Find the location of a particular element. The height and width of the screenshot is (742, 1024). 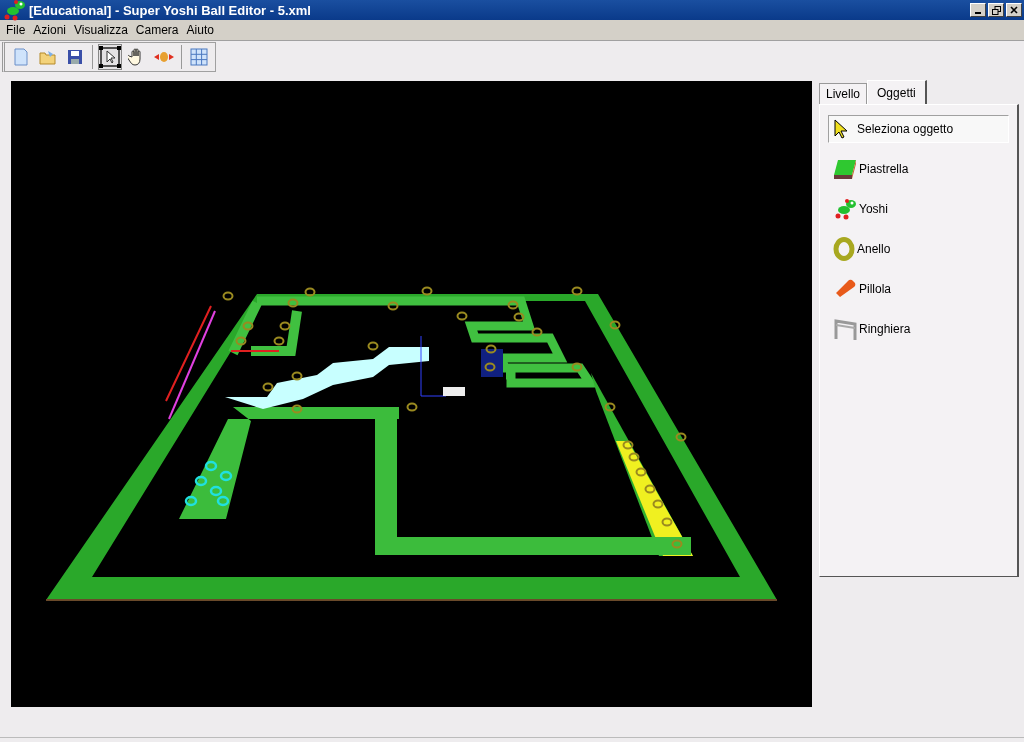

menu-item: Camera is located at coordinates (157, 30).